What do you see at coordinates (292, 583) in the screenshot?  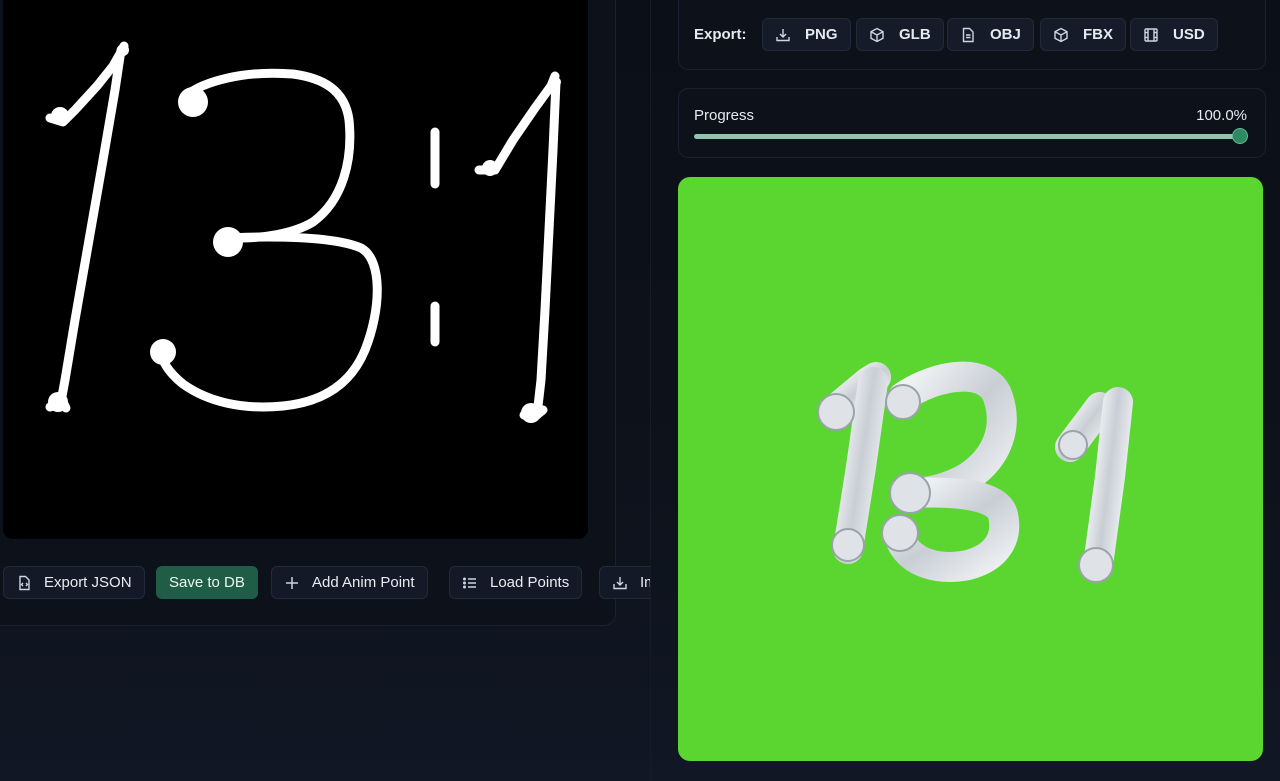 I see `plus-icon` at bounding box center [292, 583].